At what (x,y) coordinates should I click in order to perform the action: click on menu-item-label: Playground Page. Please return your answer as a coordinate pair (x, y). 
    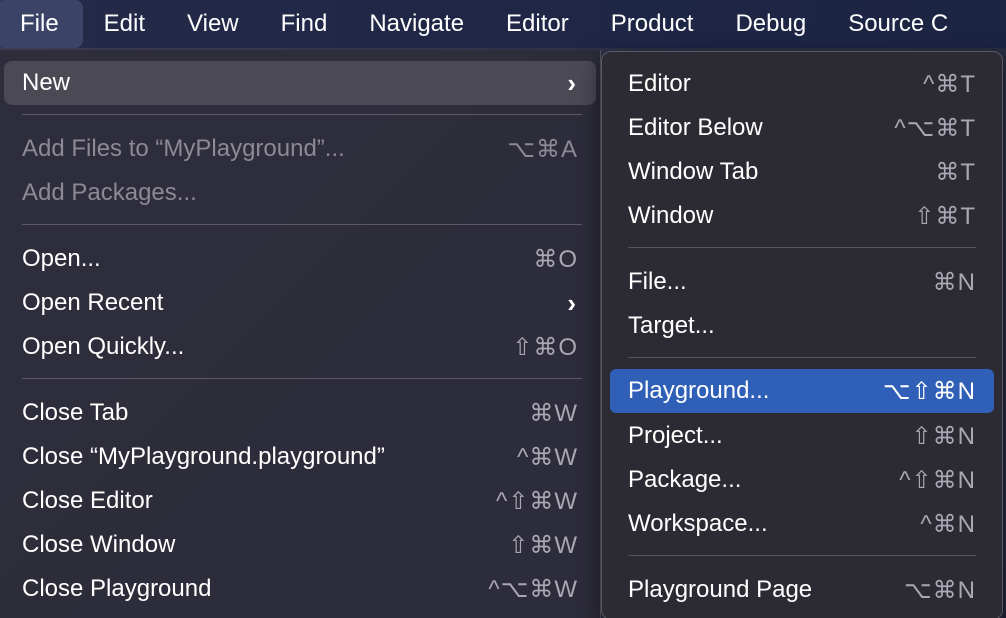
    Looking at the image, I should click on (720, 589).